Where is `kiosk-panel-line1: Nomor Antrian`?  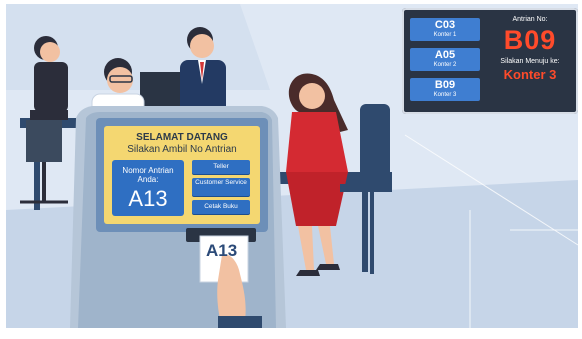
kiosk-panel-line1: Nomor Antrian is located at coordinates (148, 170).